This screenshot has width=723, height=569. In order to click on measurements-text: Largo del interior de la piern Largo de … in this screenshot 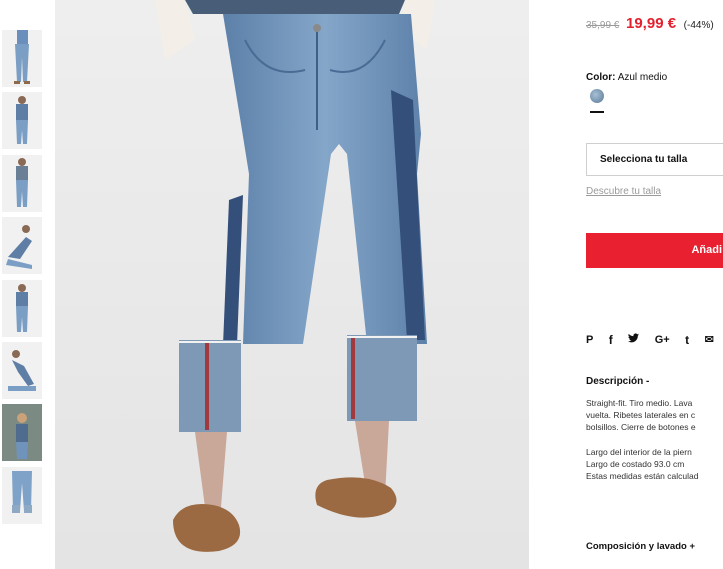, I will do `click(642, 464)`.